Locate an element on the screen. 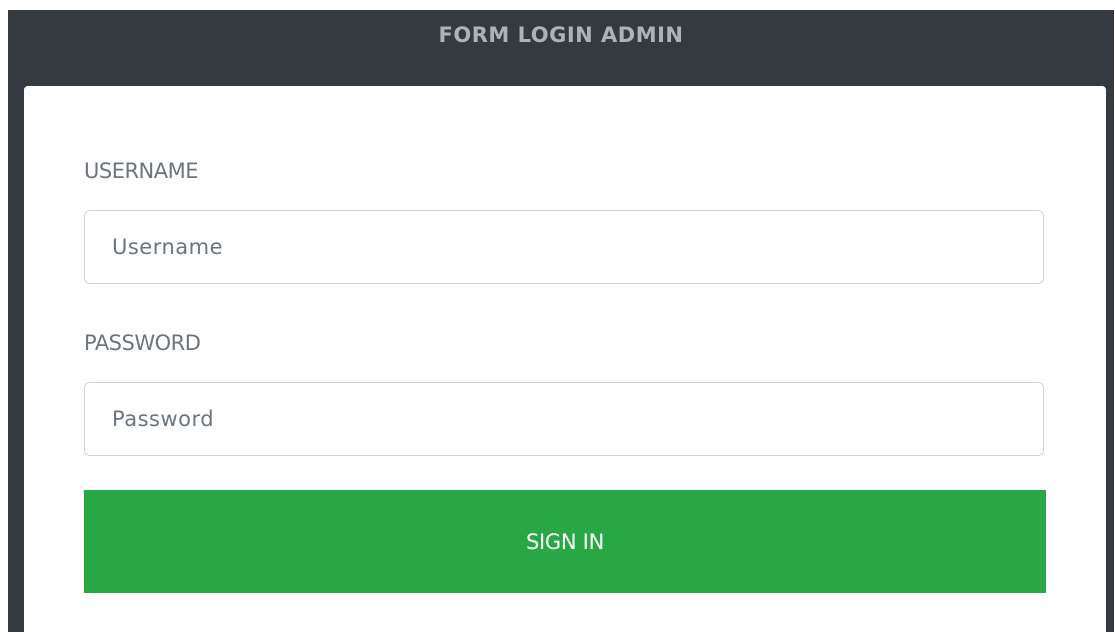 This screenshot has width=1115, height=632. username-label: USERNAME is located at coordinates (141, 171).